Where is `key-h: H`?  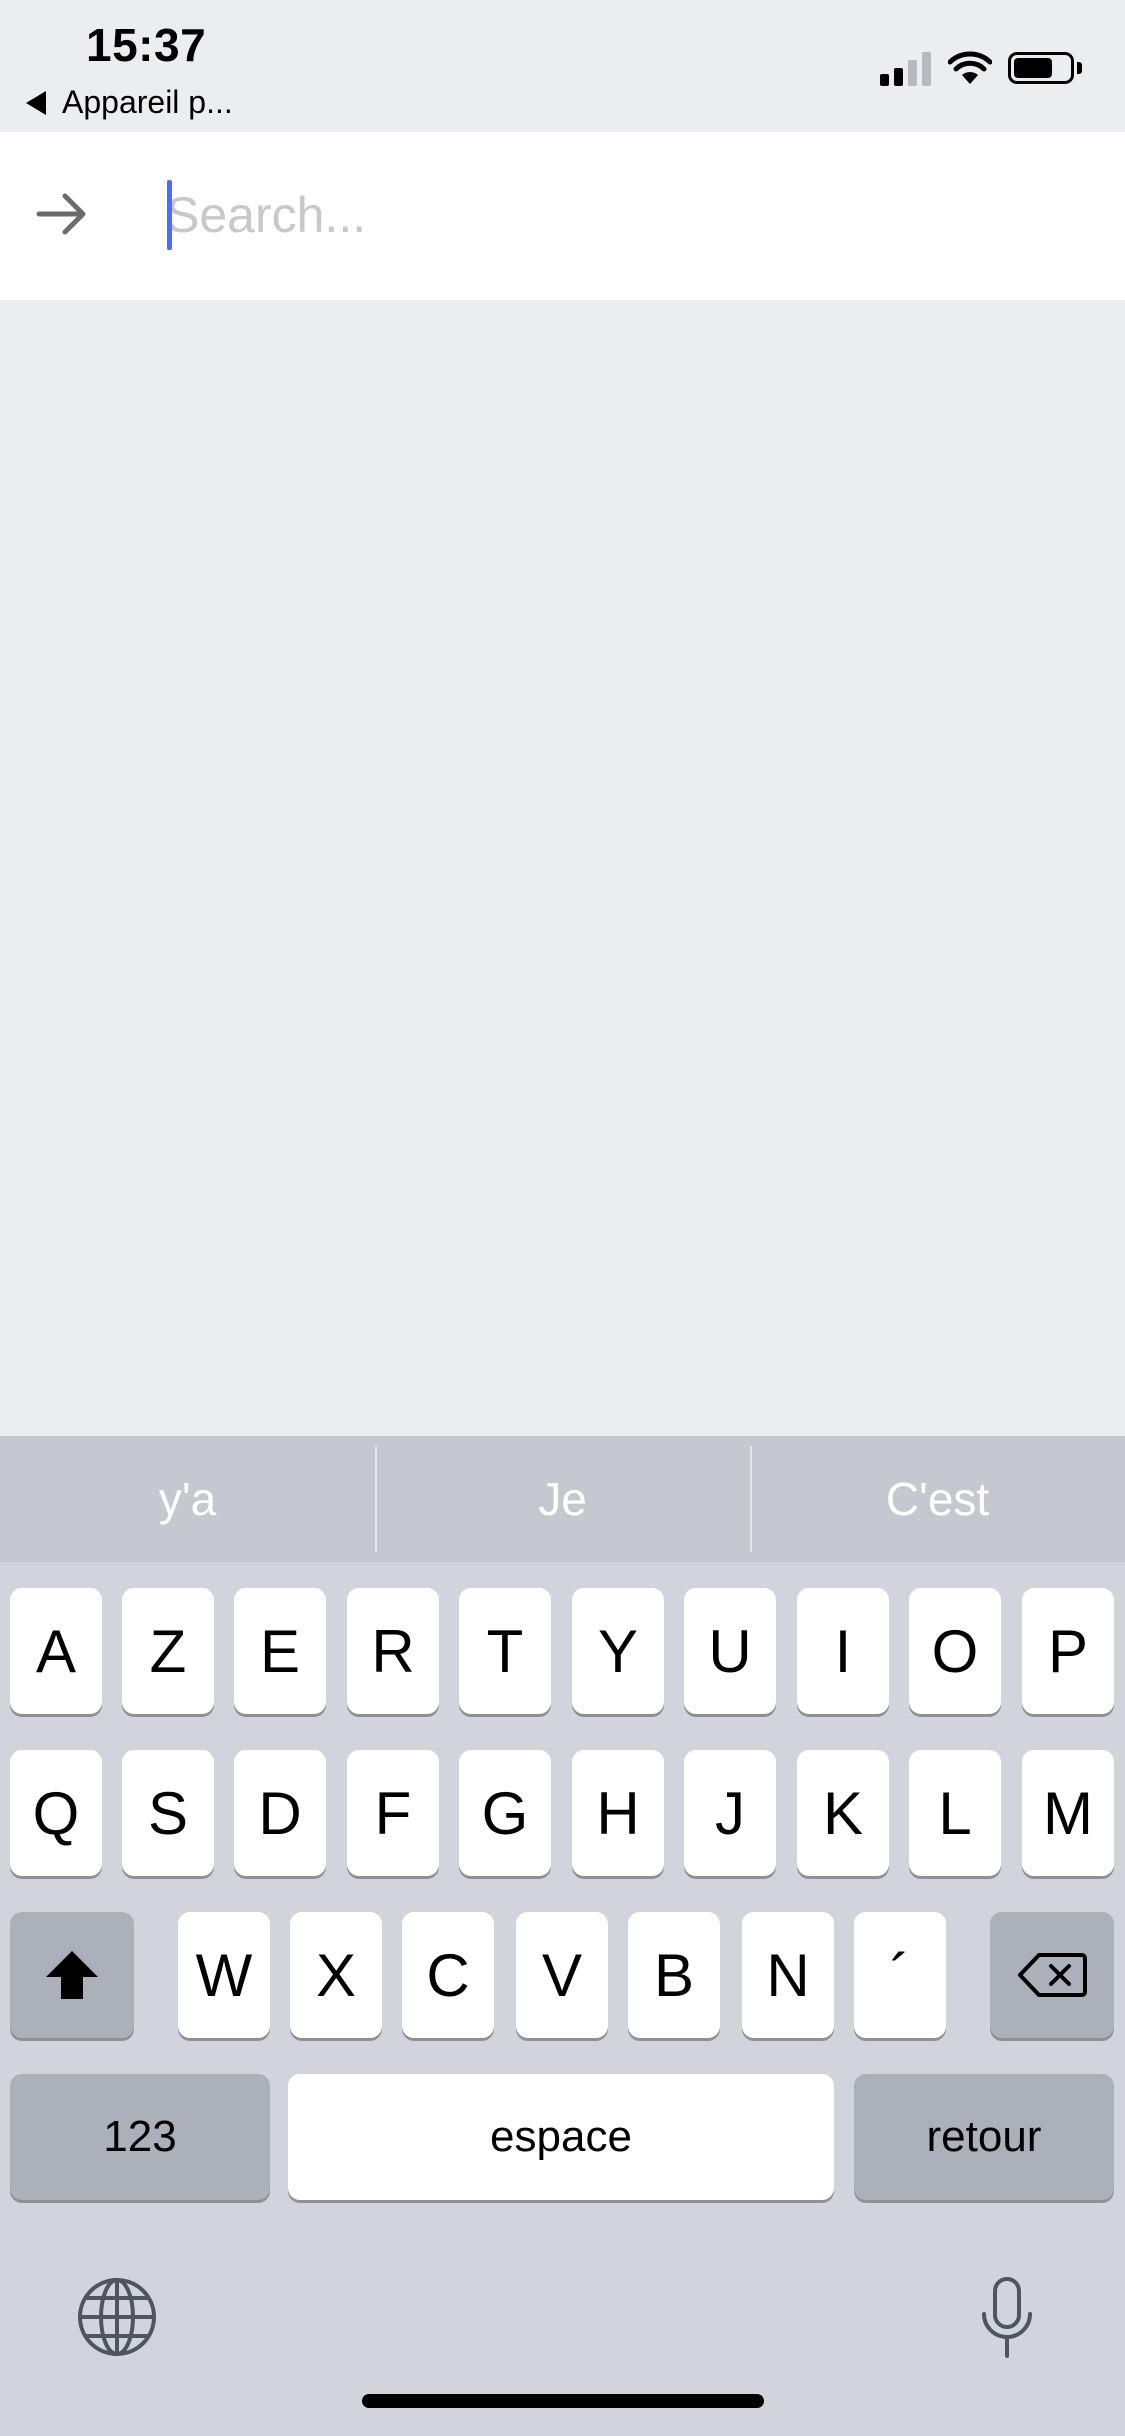
key-h: H is located at coordinates (618, 1813).